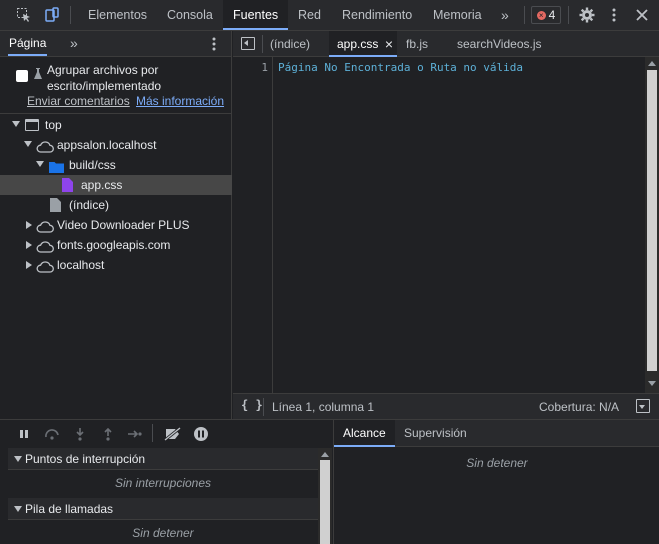  Describe the element at coordinates (579, 407) in the screenshot. I see `coverage-status: Cobertura: N/A` at that location.